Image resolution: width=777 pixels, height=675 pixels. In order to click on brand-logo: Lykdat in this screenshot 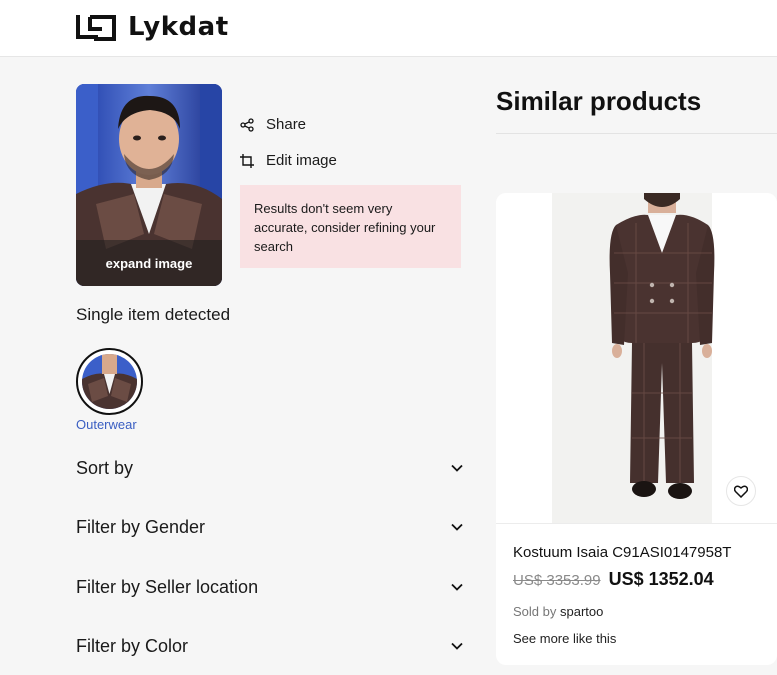, I will do `click(152, 27)`.